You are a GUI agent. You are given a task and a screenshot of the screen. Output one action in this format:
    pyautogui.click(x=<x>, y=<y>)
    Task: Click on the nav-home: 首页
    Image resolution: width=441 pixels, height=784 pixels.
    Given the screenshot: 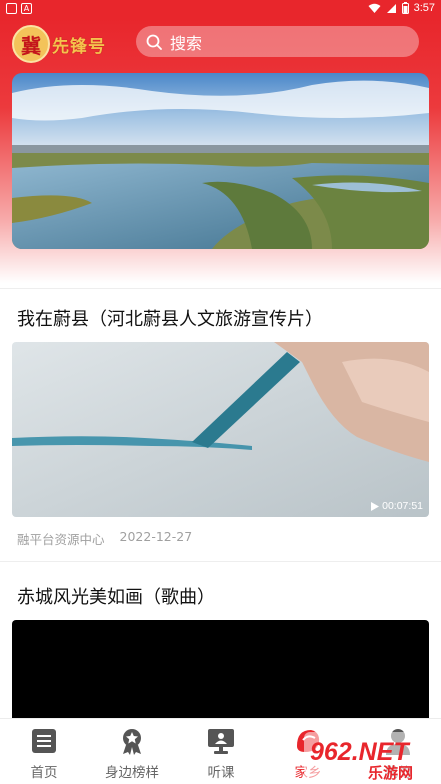 What is the action you would take?
    pyautogui.click(x=44, y=751)
    